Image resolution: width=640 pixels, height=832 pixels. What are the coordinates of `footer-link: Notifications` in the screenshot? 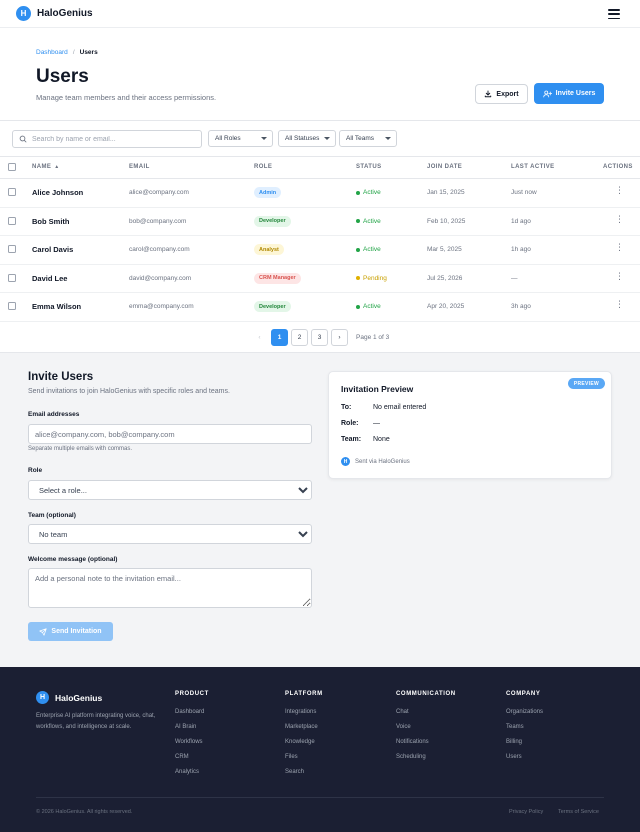 It's located at (426, 742).